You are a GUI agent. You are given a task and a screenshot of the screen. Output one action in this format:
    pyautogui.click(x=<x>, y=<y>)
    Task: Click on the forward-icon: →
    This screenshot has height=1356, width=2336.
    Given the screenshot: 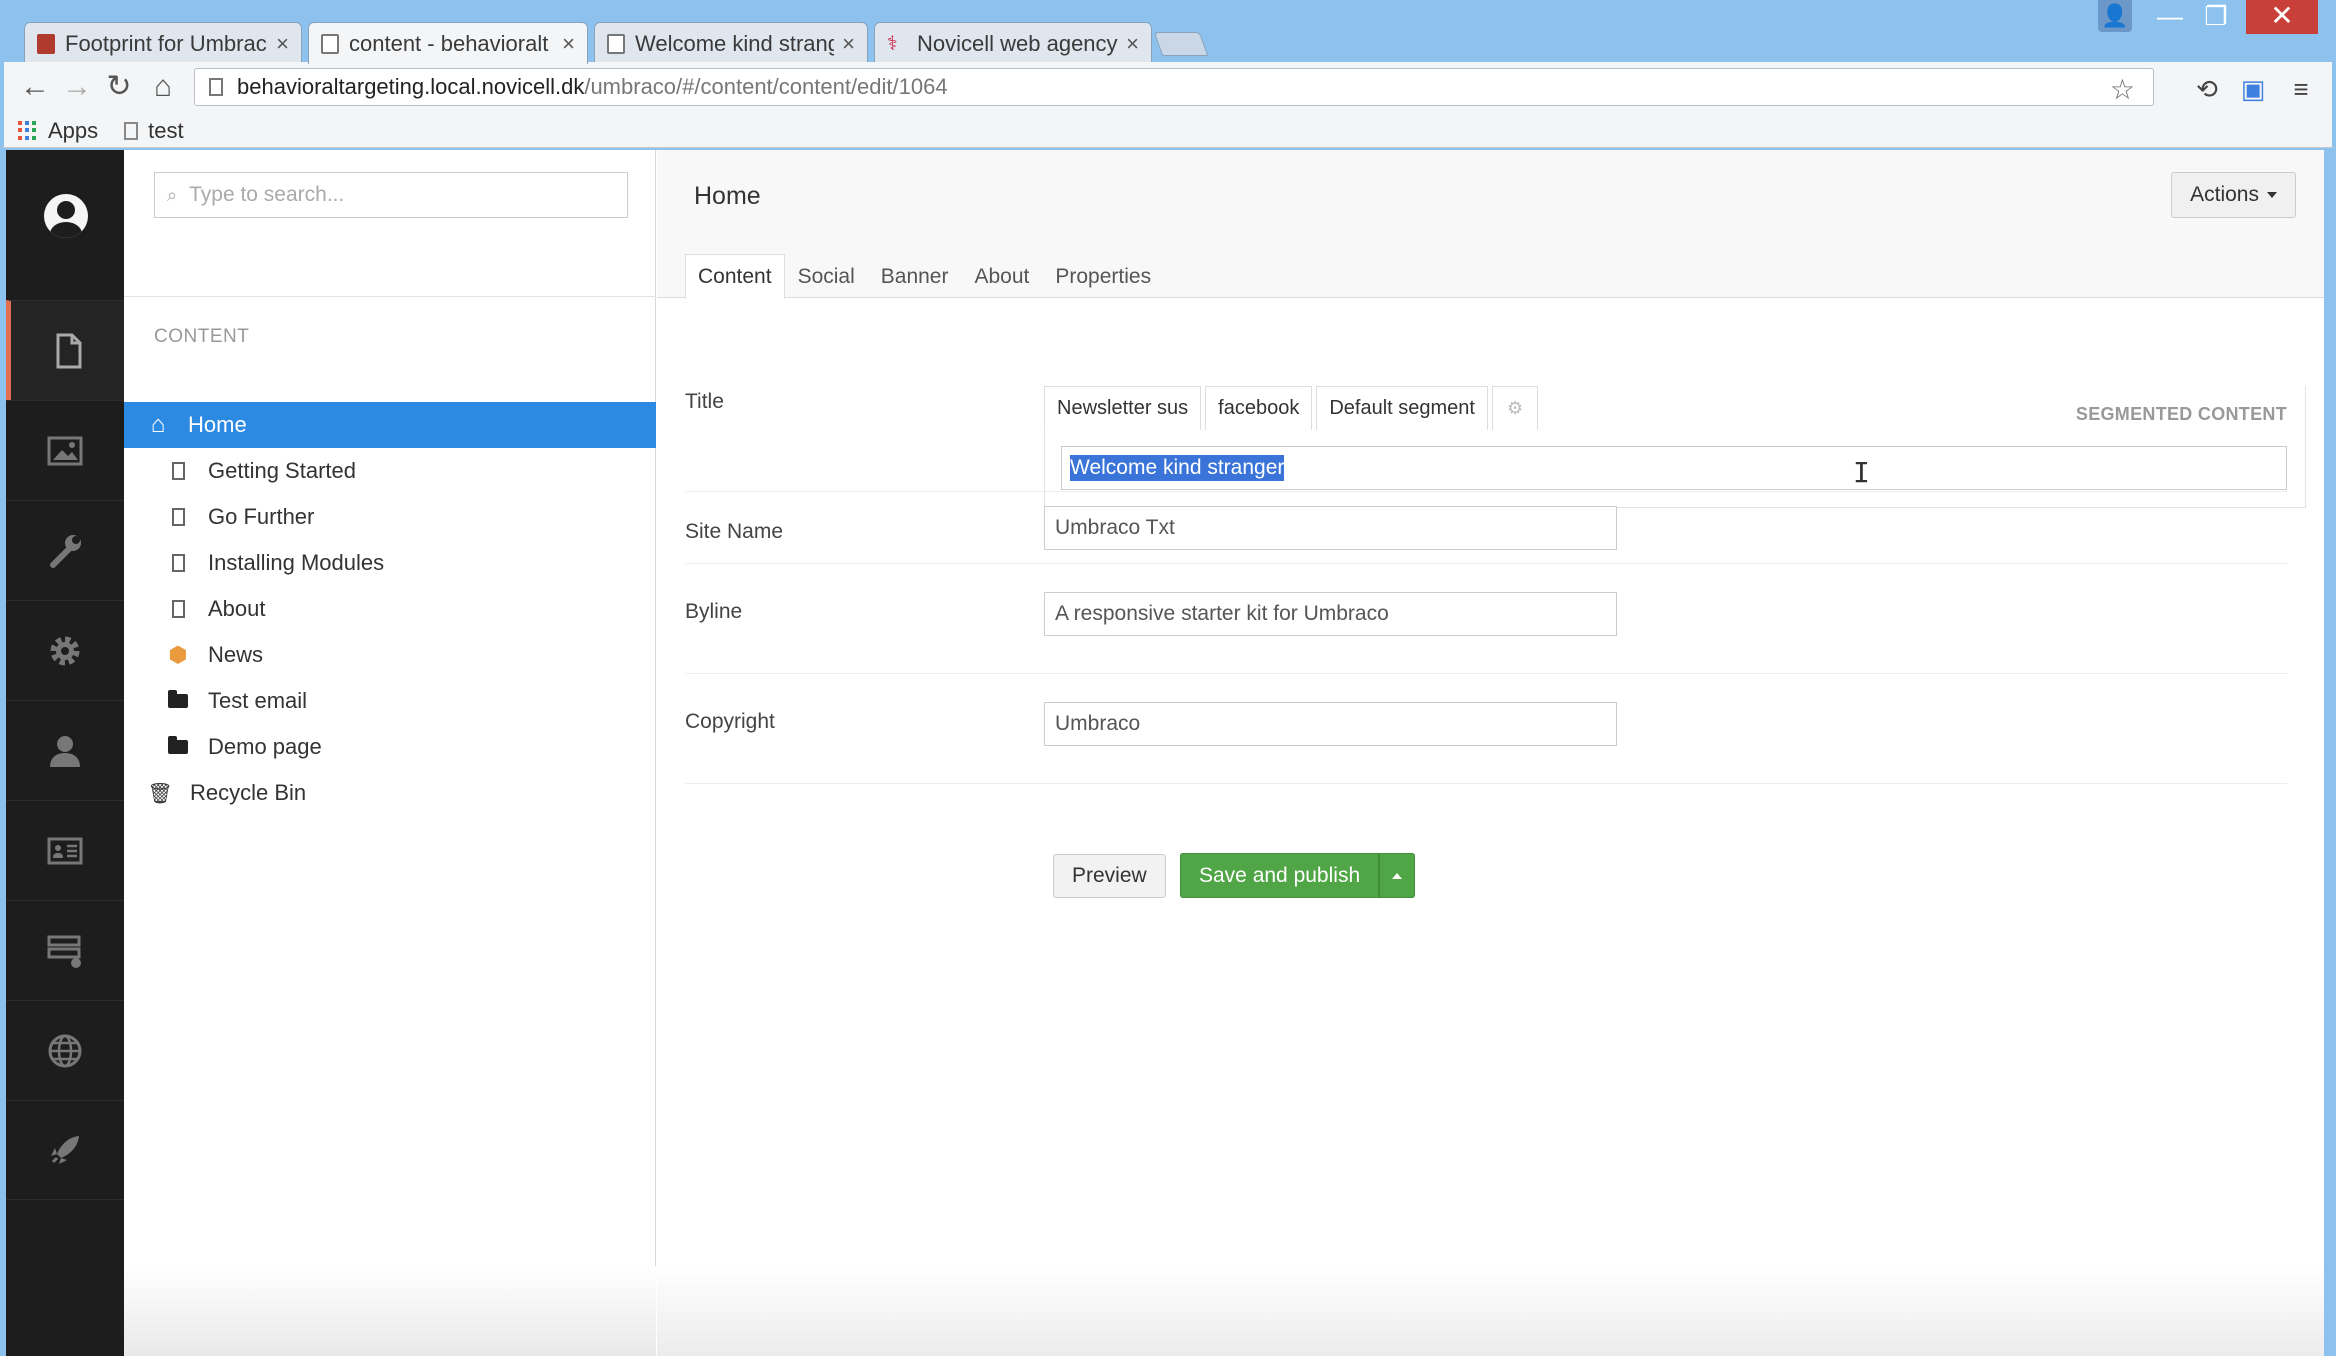 What is the action you would take?
    pyautogui.click(x=77, y=87)
    